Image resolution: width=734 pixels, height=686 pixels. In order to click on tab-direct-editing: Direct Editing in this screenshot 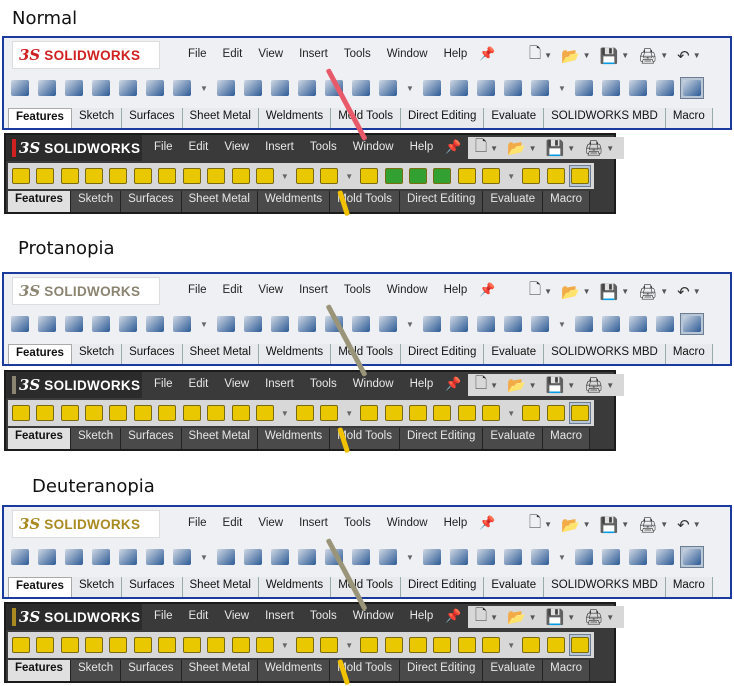, I will do `click(442, 118)`.